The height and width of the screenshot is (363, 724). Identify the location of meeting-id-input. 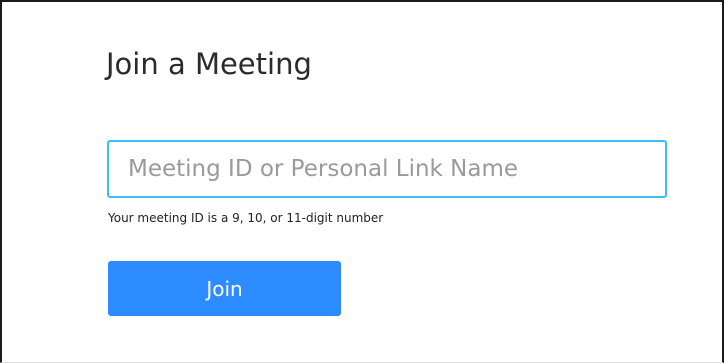
(387, 169).